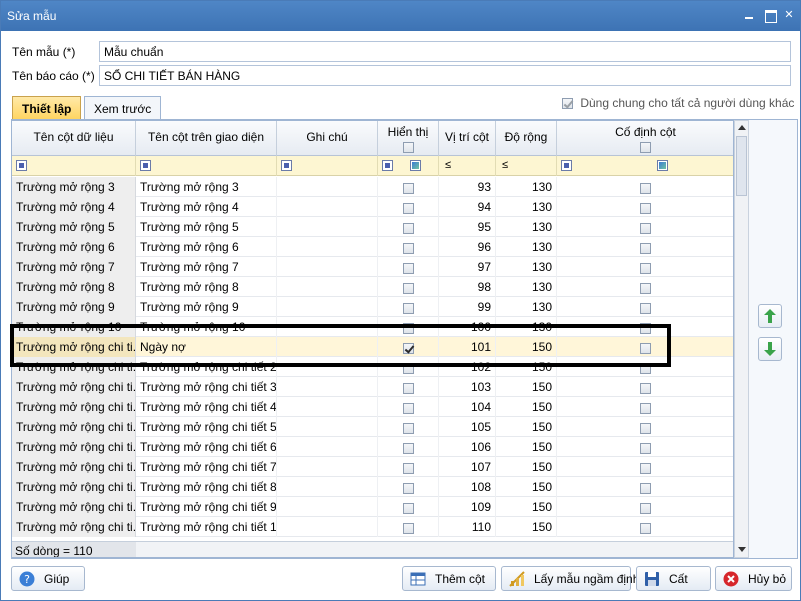  I want to click on table-row: Trường mở rộng 4 Trường mở rộng 4 94 130, so click(372, 207).